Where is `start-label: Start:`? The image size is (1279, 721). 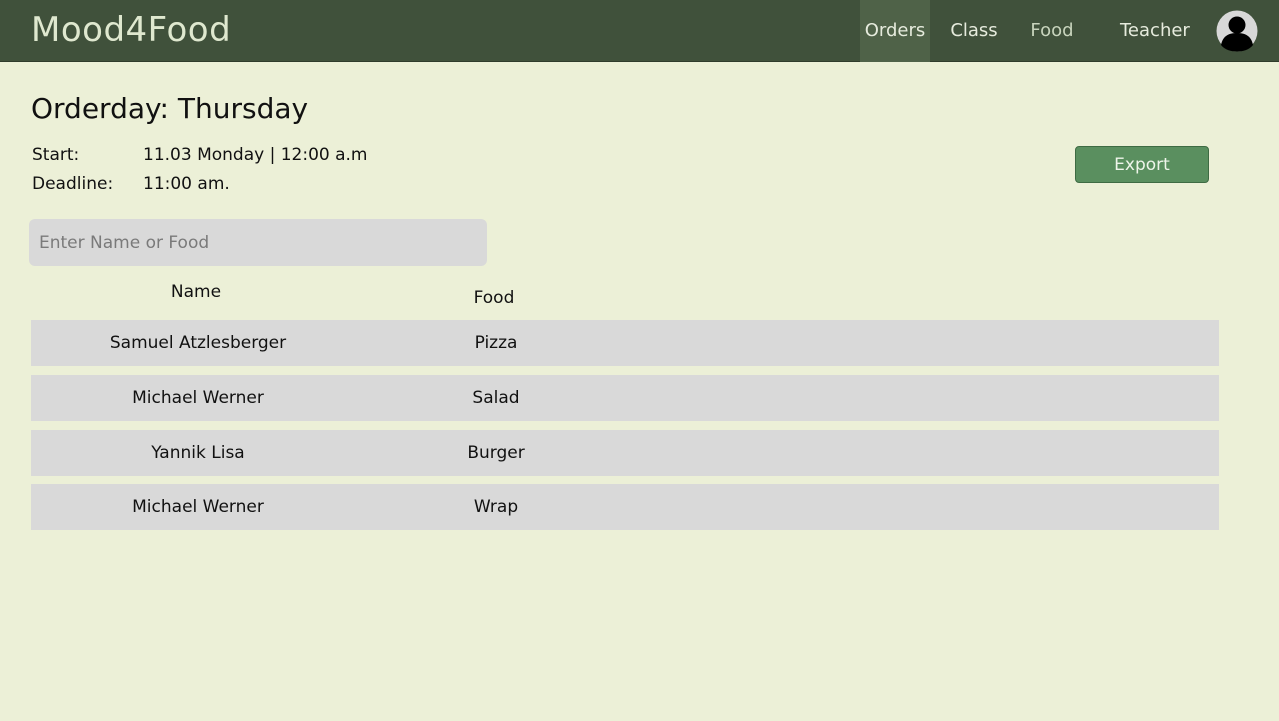 start-label: Start: is located at coordinates (56, 155).